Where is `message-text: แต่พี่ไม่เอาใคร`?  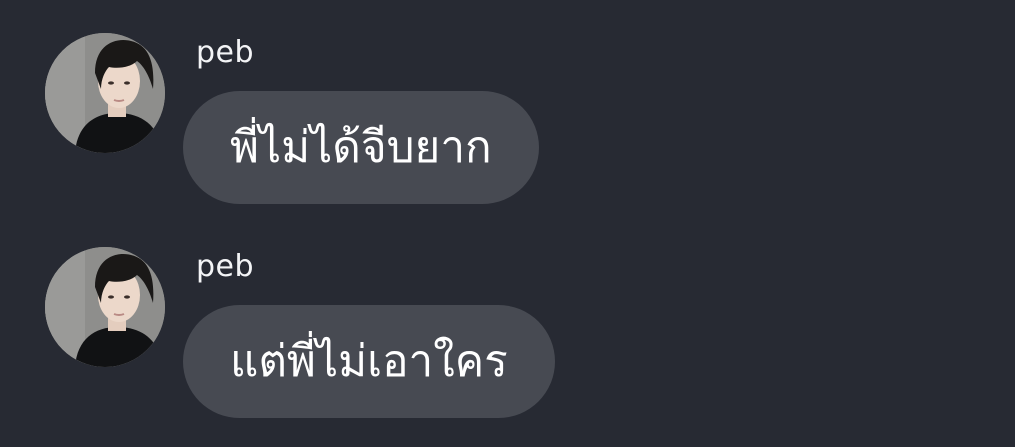
message-text: แต่พี่ไม่เอาใคร is located at coordinates (369, 361).